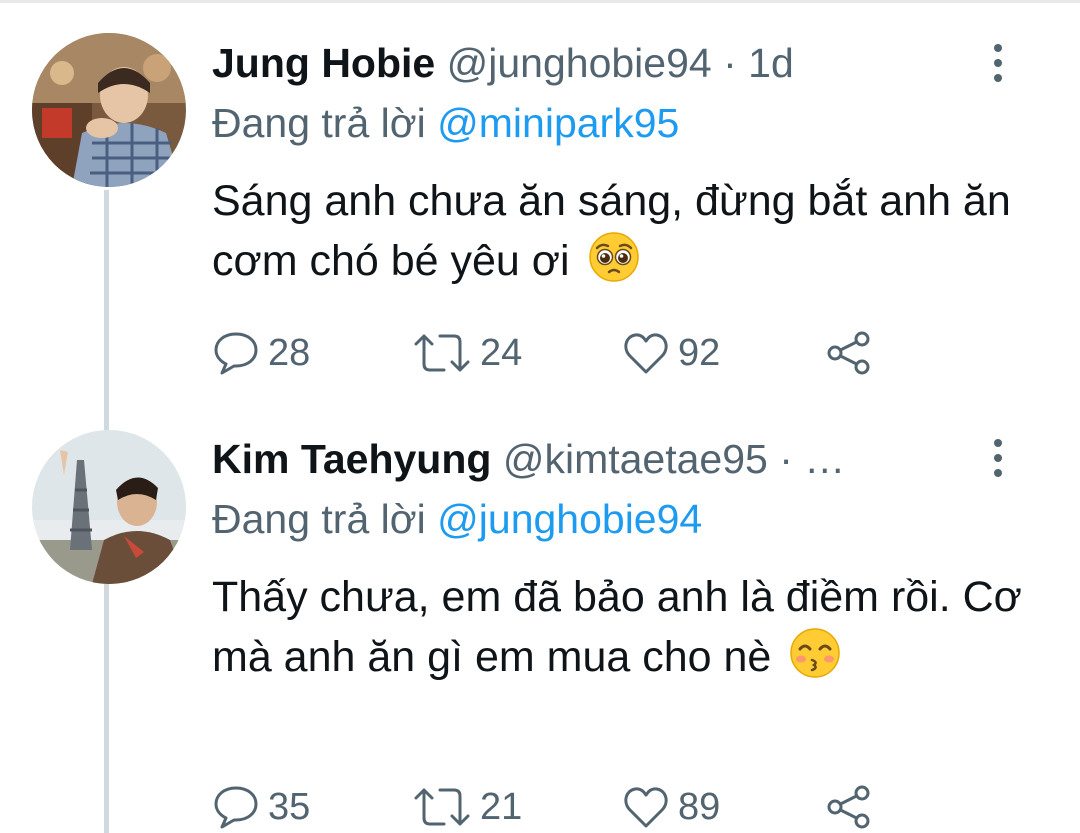 The height and width of the screenshot is (833, 1080). What do you see at coordinates (579, 63) in the screenshot?
I see `user-handle: @junghobie94` at bounding box center [579, 63].